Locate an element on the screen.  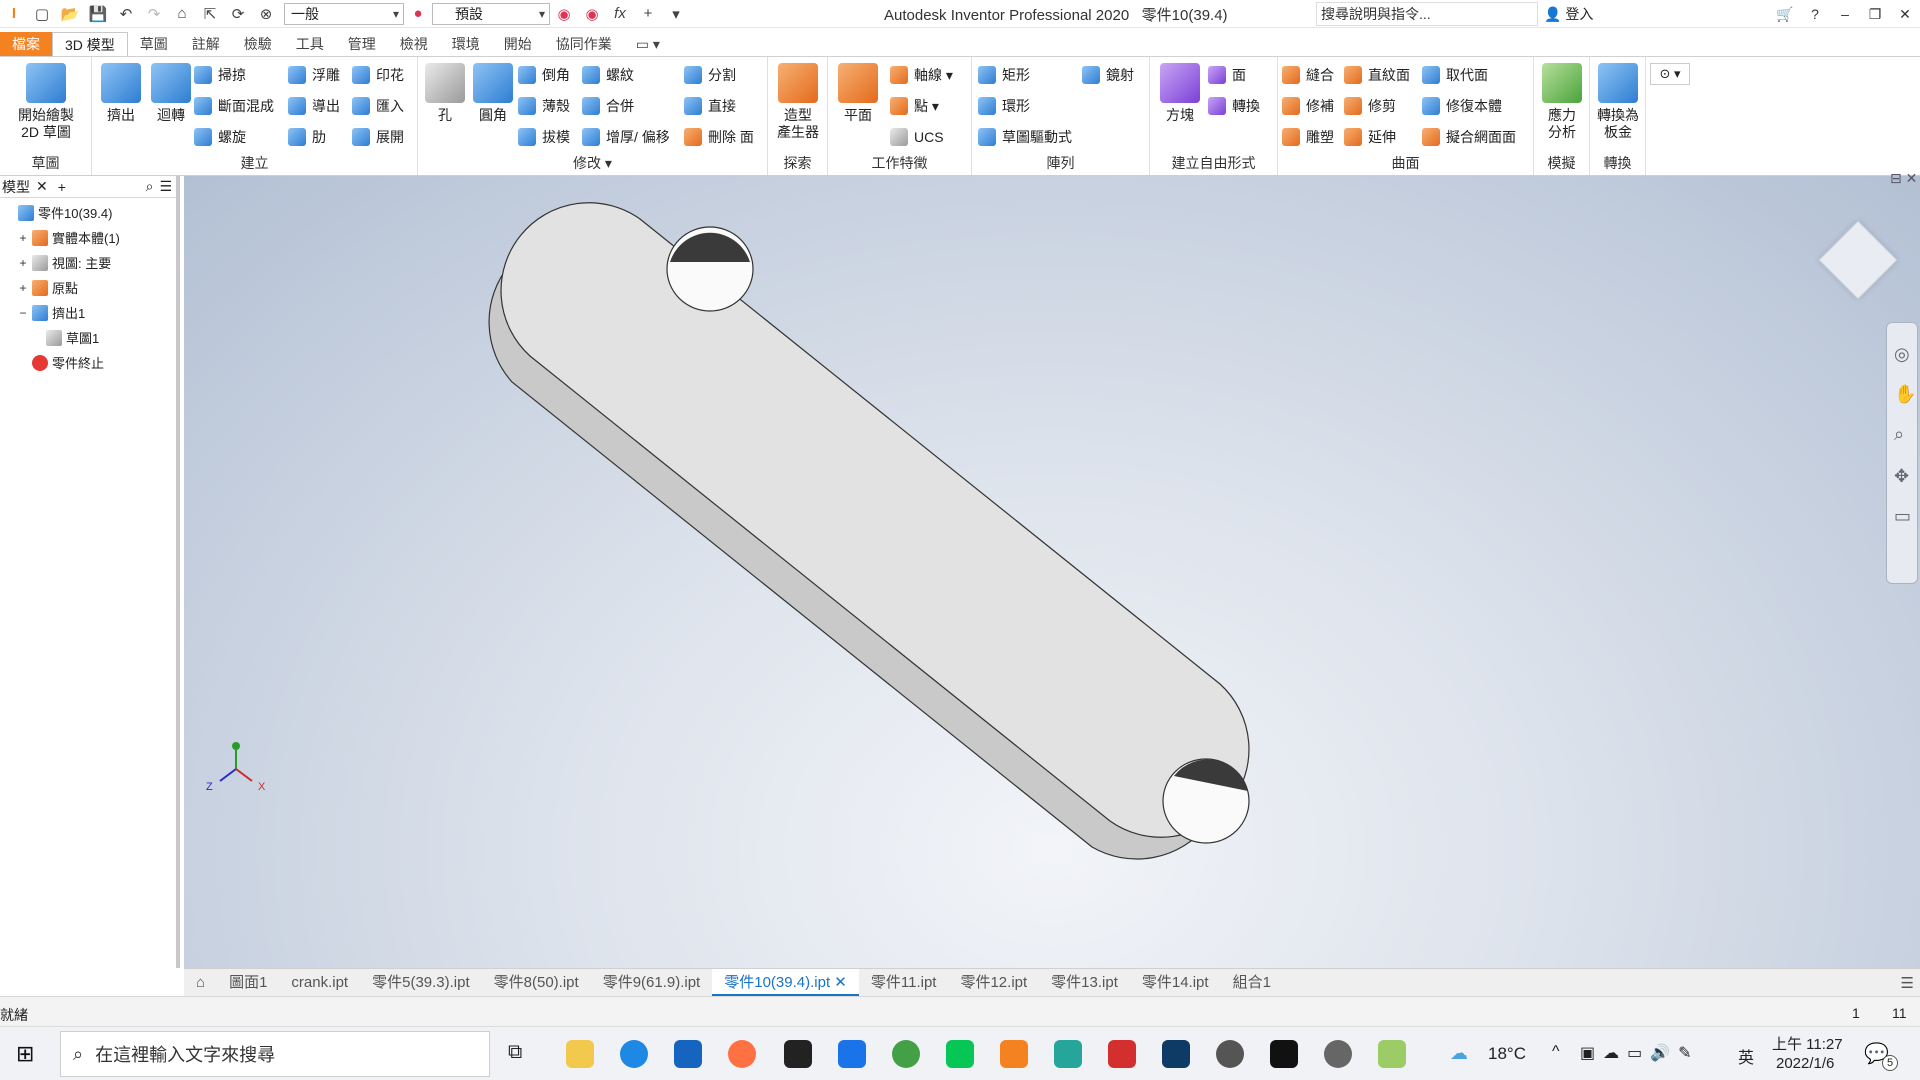
document-tab: 零件8(50).ipt is located at coordinates (536, 983).